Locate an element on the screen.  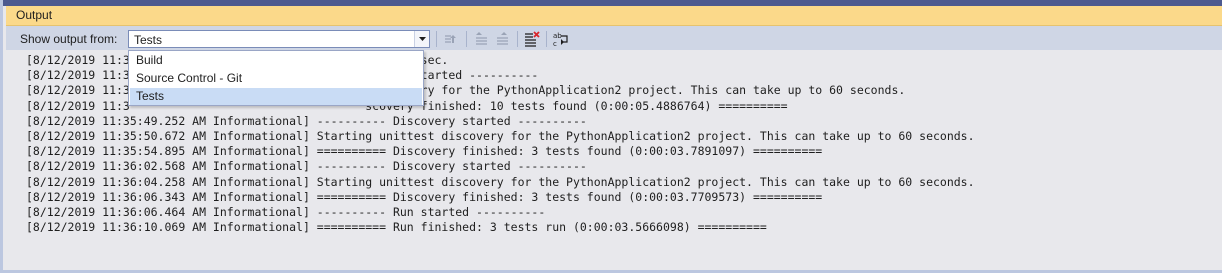
go-to-previous-message-icon is located at coordinates (450, 39).